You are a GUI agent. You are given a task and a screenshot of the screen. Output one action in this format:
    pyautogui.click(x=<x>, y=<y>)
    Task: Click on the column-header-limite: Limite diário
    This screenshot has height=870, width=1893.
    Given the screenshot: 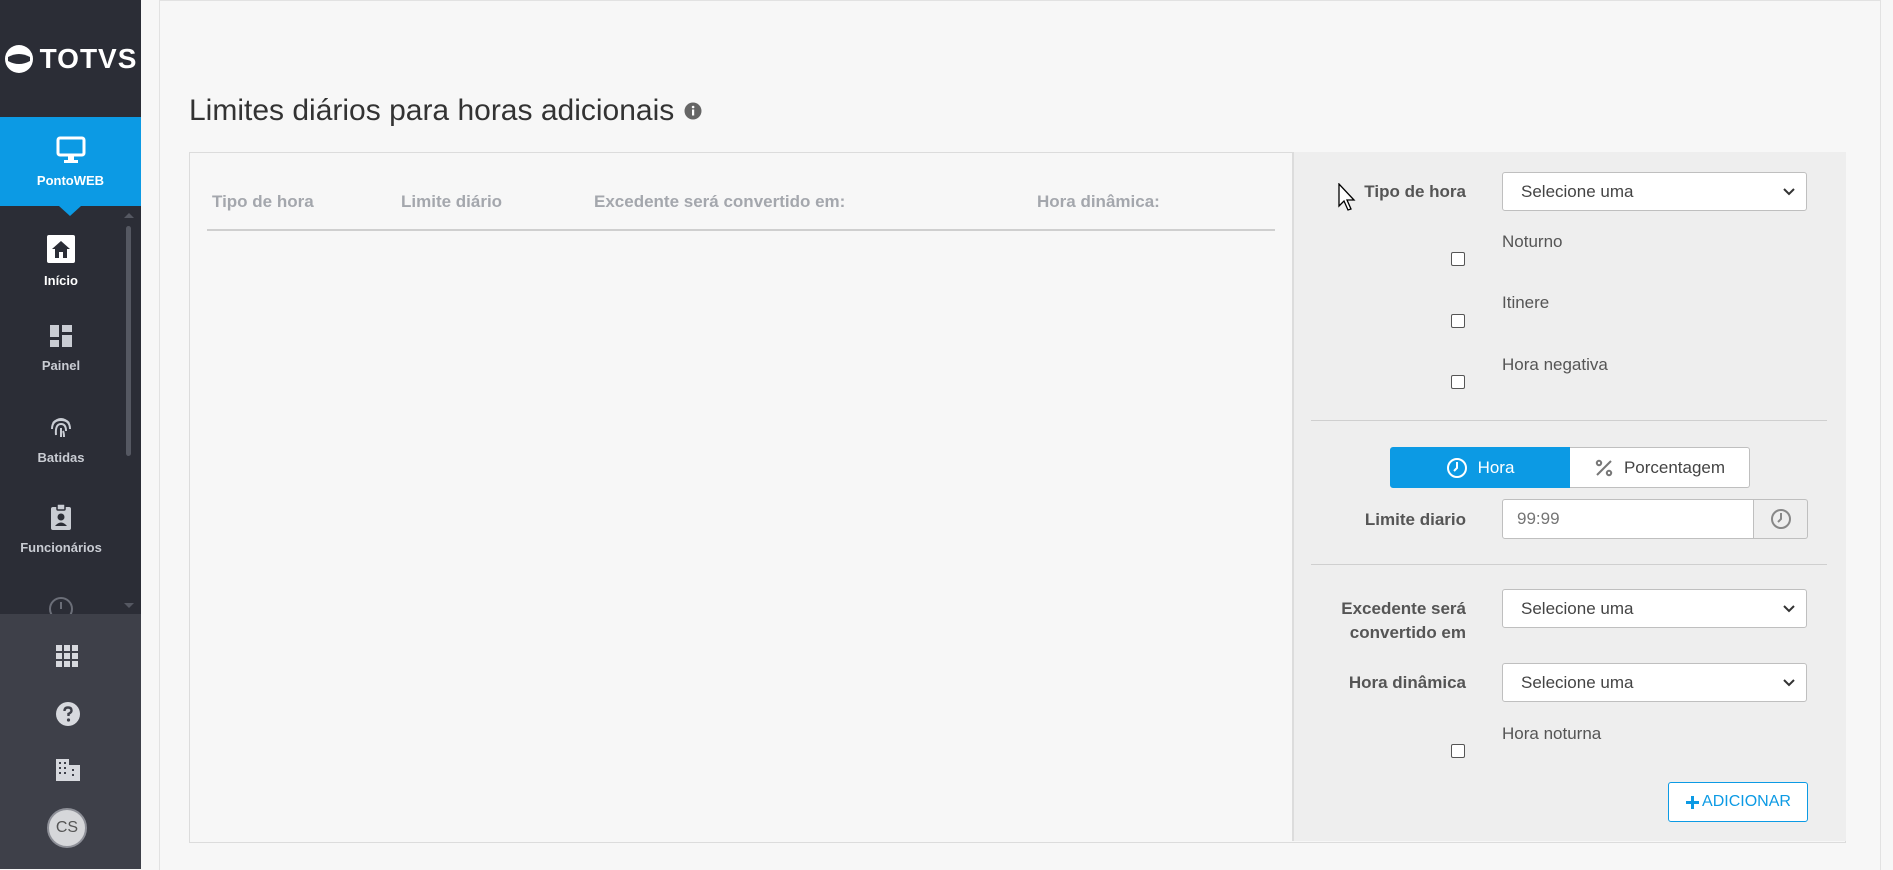 What is the action you would take?
    pyautogui.click(x=451, y=202)
    